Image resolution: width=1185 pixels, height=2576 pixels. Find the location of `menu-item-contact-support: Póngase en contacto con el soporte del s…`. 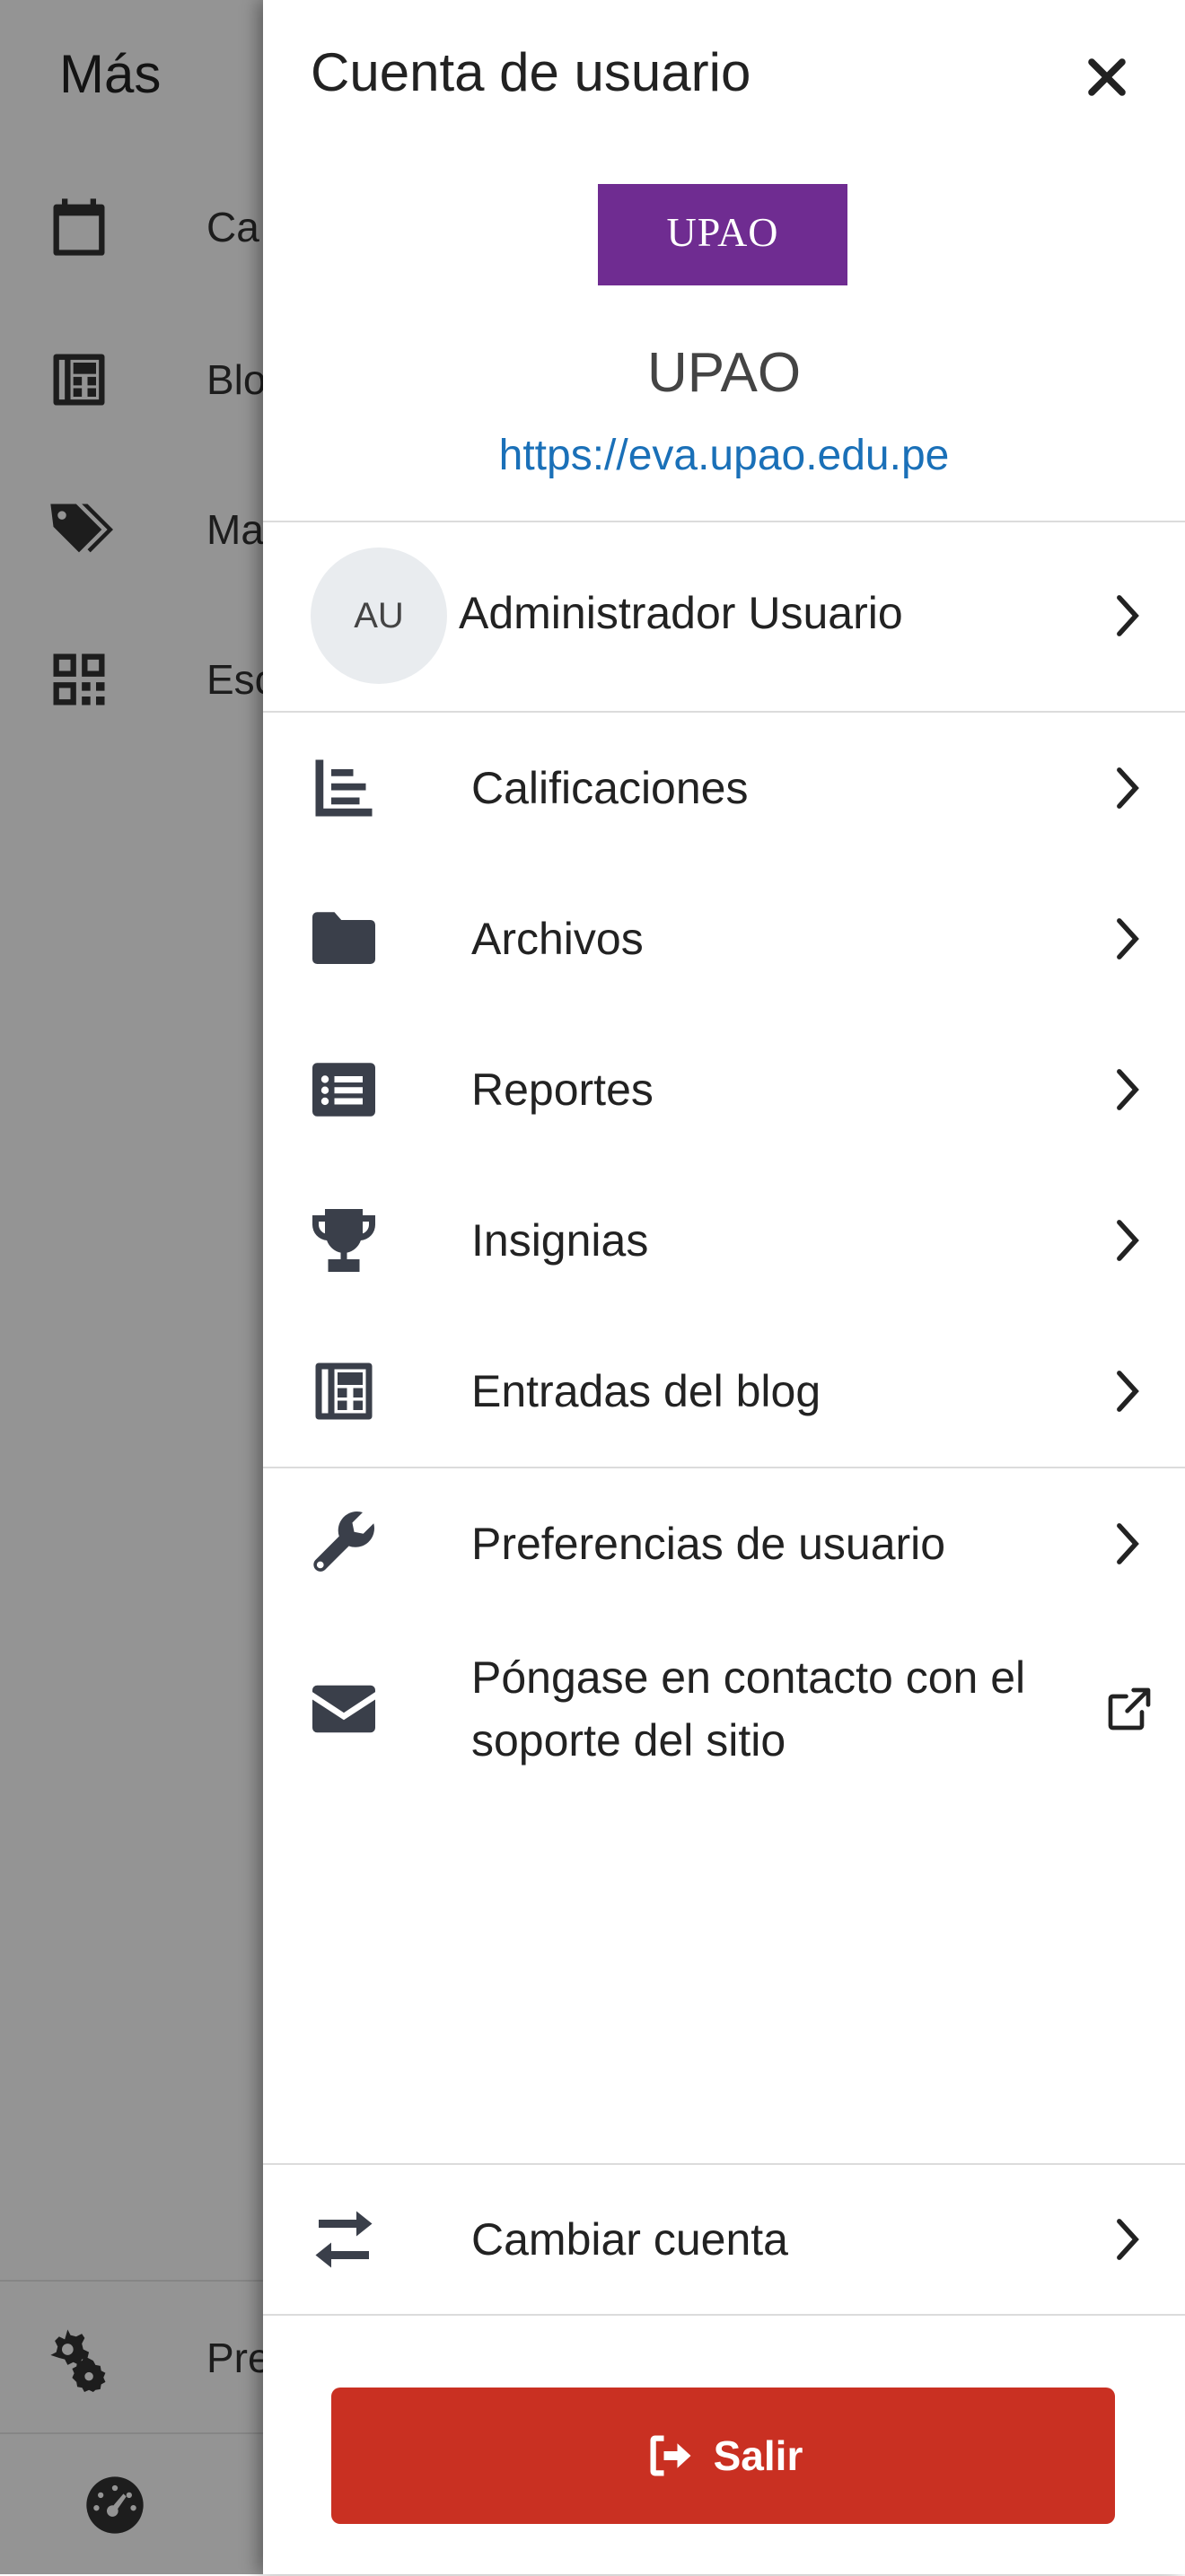

menu-item-contact-support: Póngase en contacto con el soporte del s… is located at coordinates (724, 1709).